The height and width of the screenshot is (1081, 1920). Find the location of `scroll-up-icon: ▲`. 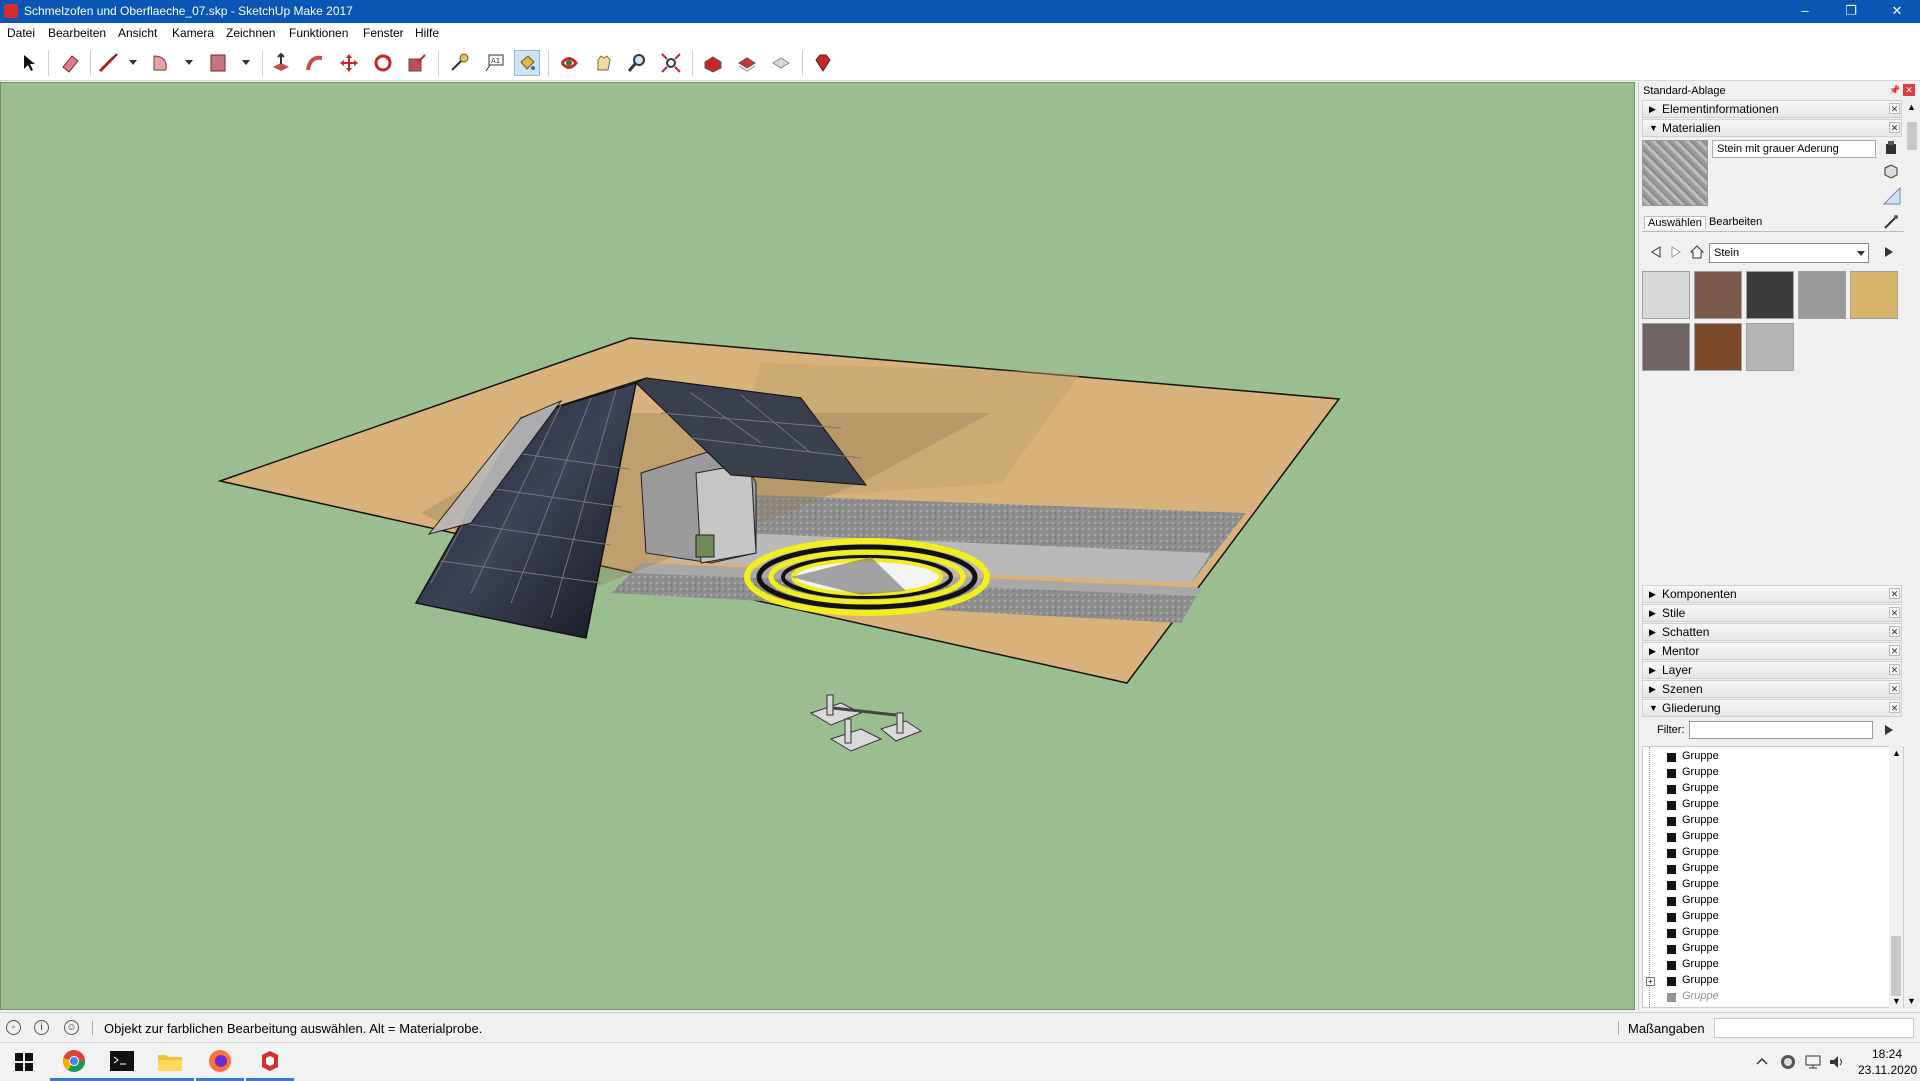

scroll-up-icon: ▲ is located at coordinates (1896, 753).